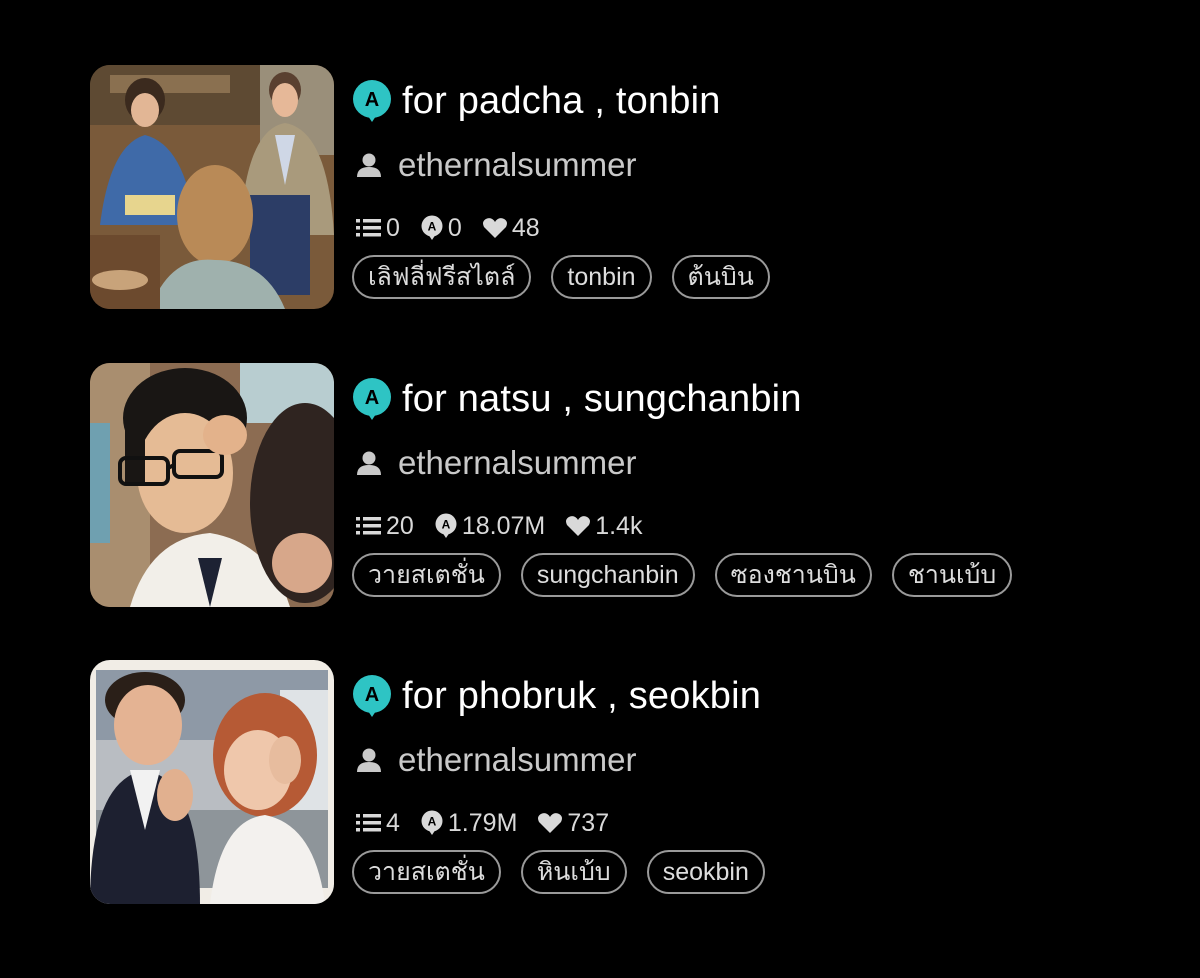 The image size is (1200, 978). I want to click on parts-stat: 0, so click(378, 228).